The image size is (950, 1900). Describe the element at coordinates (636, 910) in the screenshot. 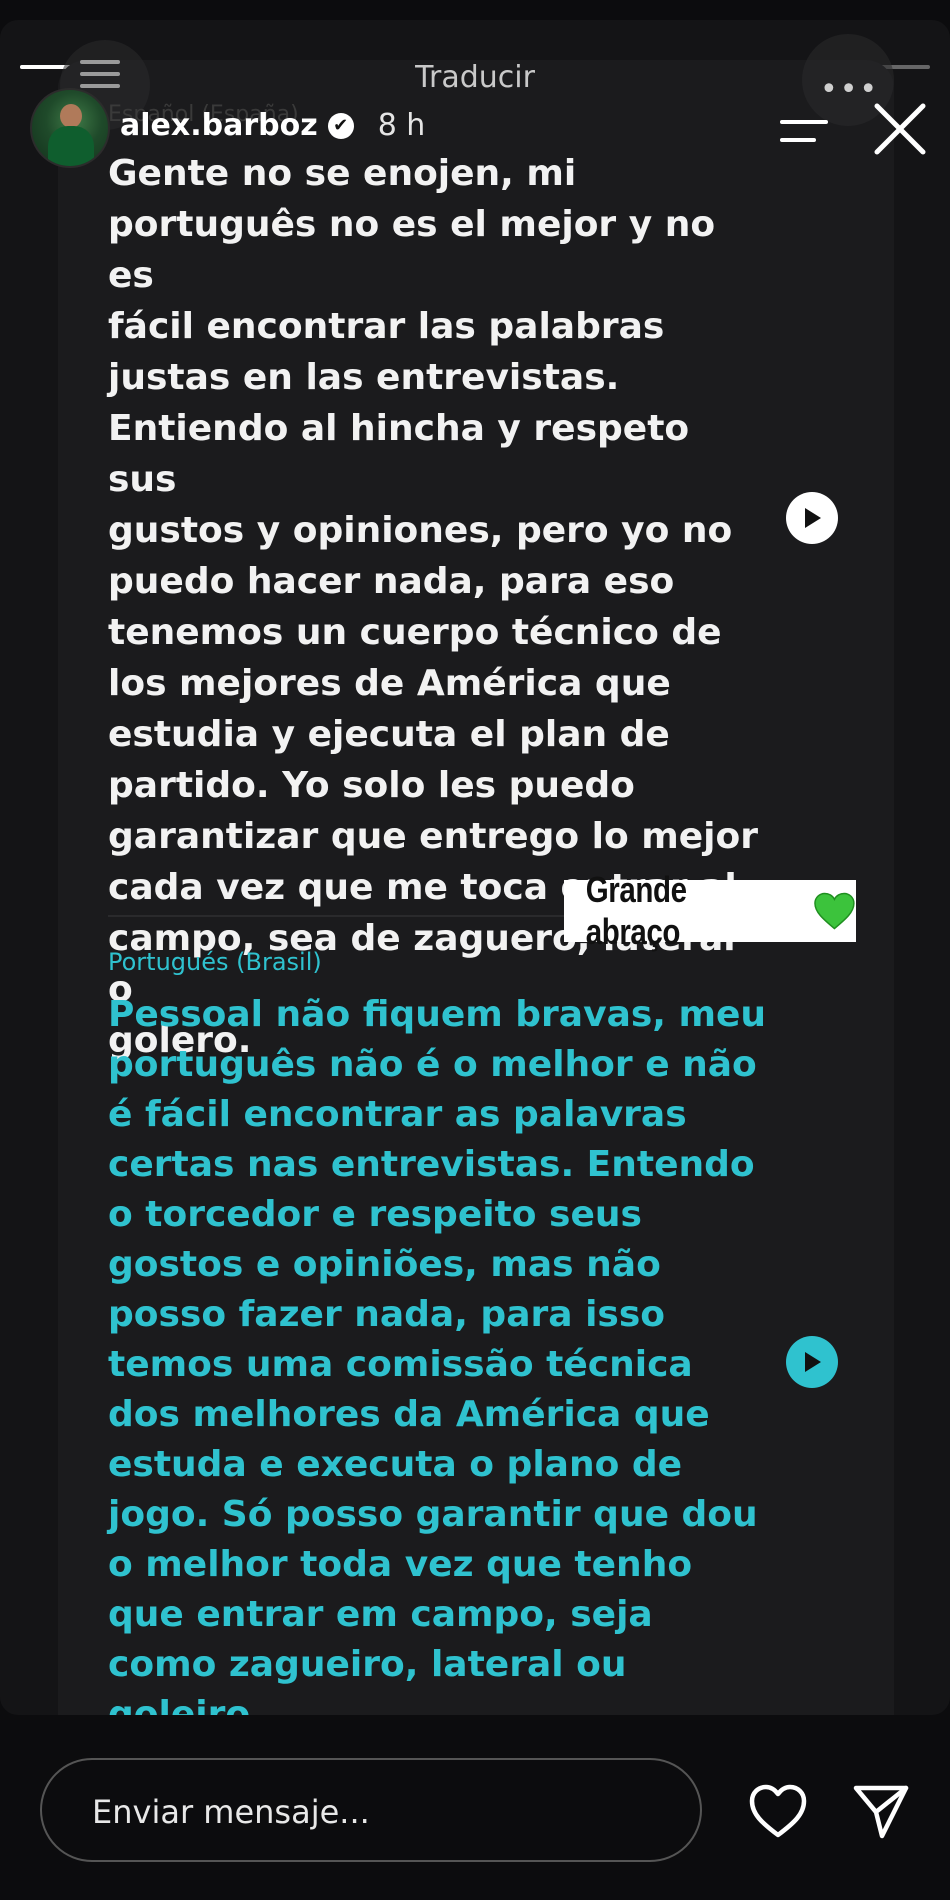

I see `sticker-text: Grande abraço` at that location.